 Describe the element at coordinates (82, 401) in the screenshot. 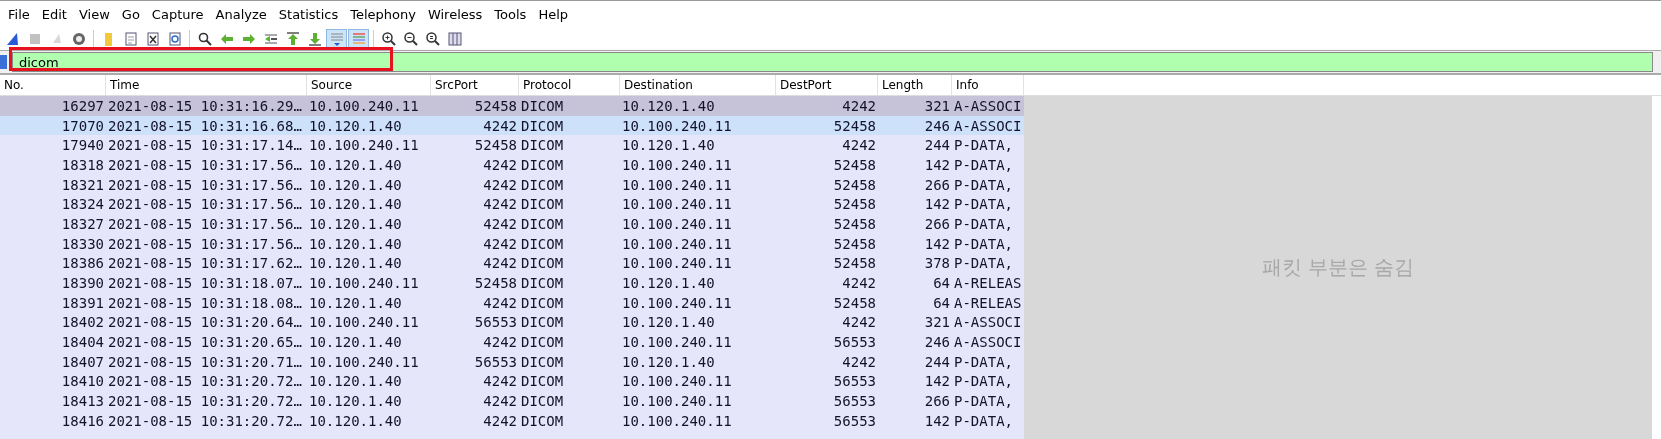

I see `packet-number: 18413` at that location.